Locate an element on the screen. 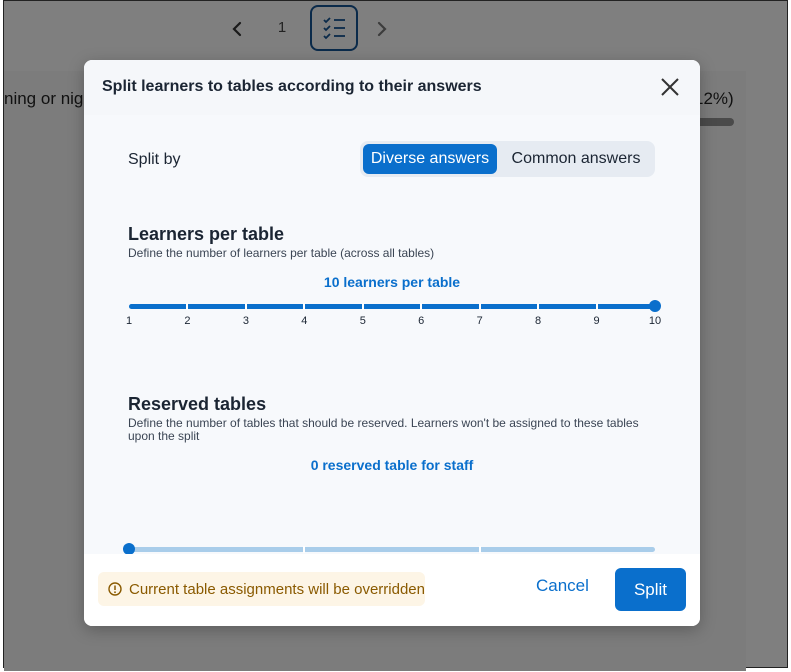 The height and width of the screenshot is (672, 791). close-icon is located at coordinates (670, 87).